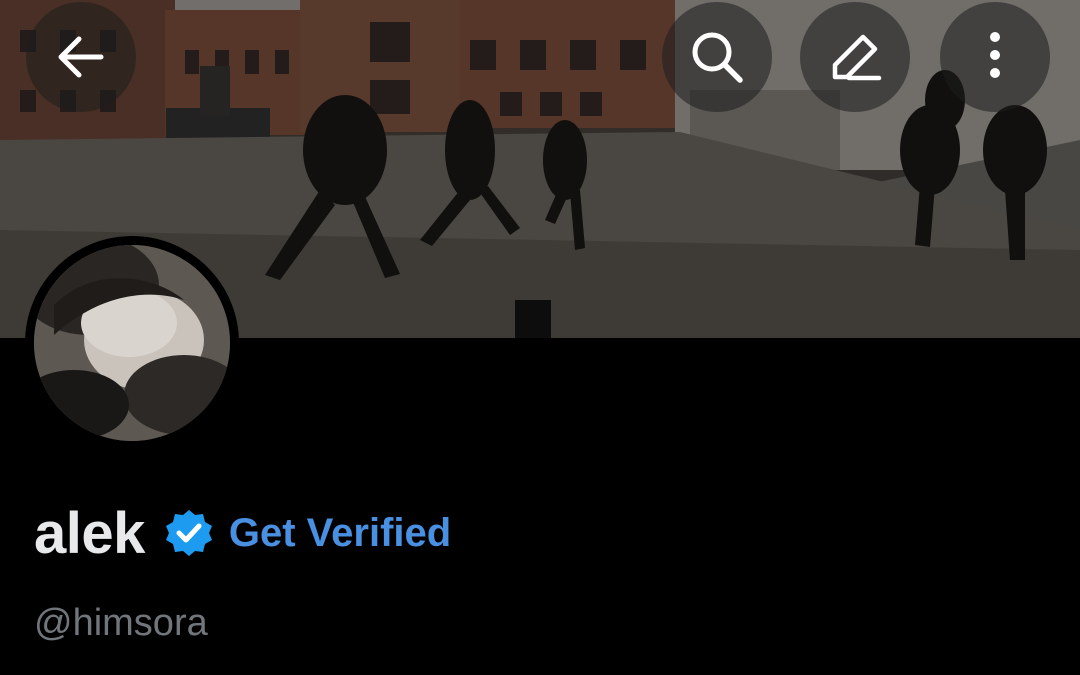 Image resolution: width=1080 pixels, height=675 pixels. I want to click on more-vertical-icon, so click(995, 55).